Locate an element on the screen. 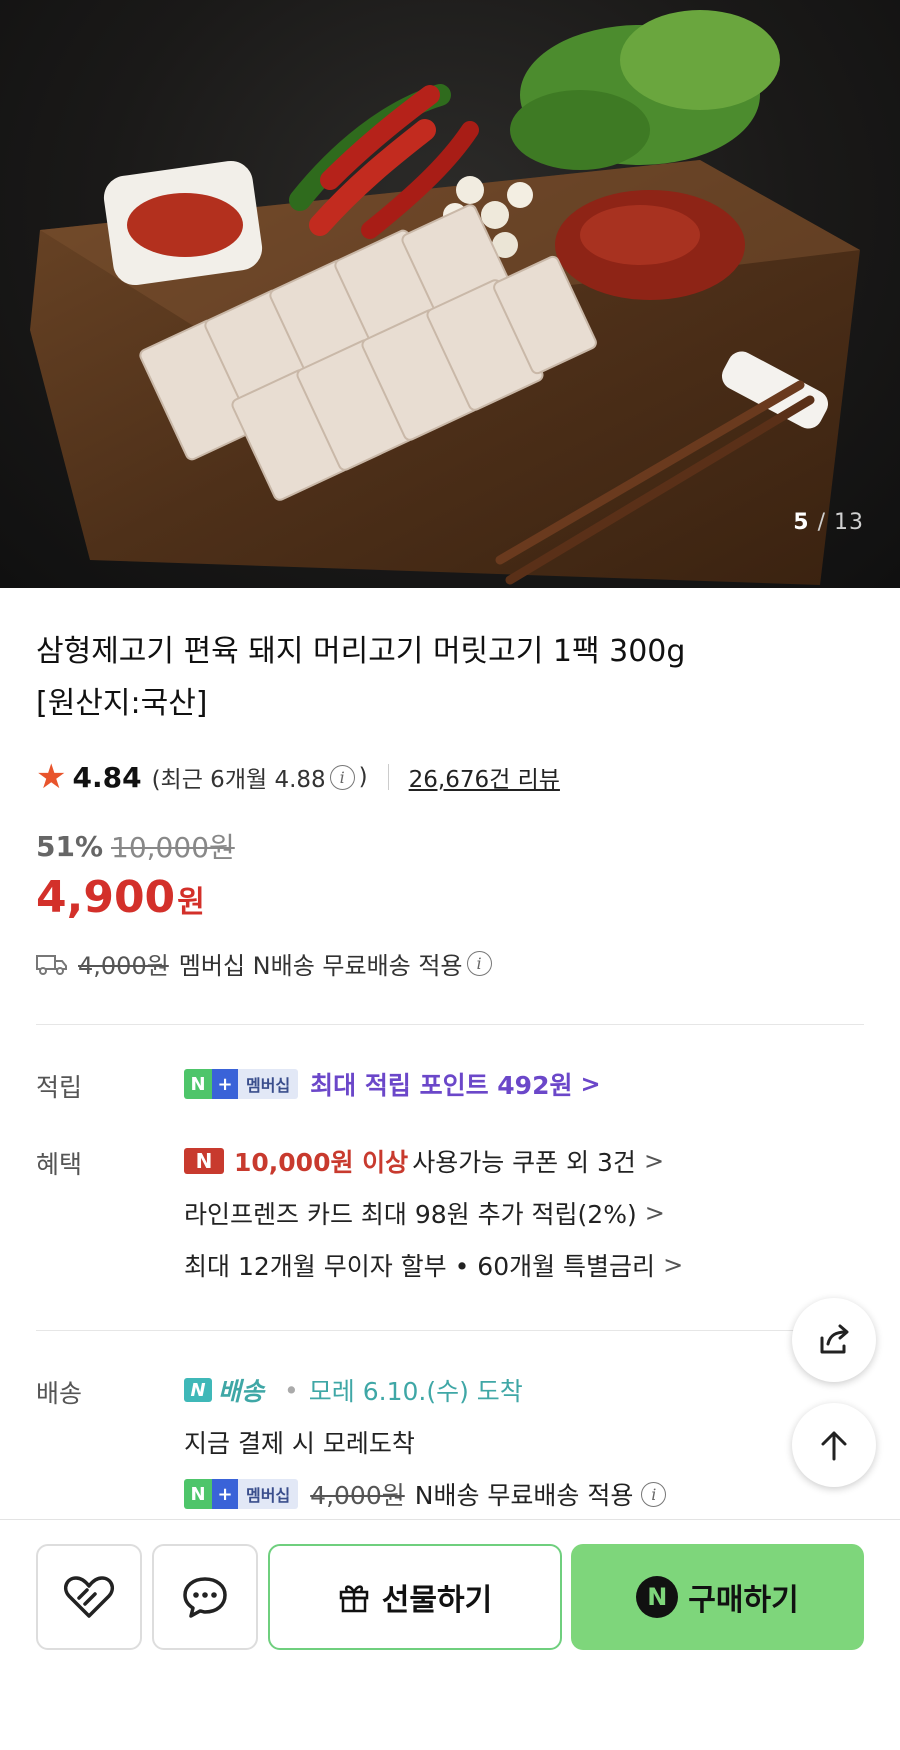  card-benefit-text: 라인프렌즈 카드 최대 98원 추가 적립(2%) is located at coordinates (410, 1214).